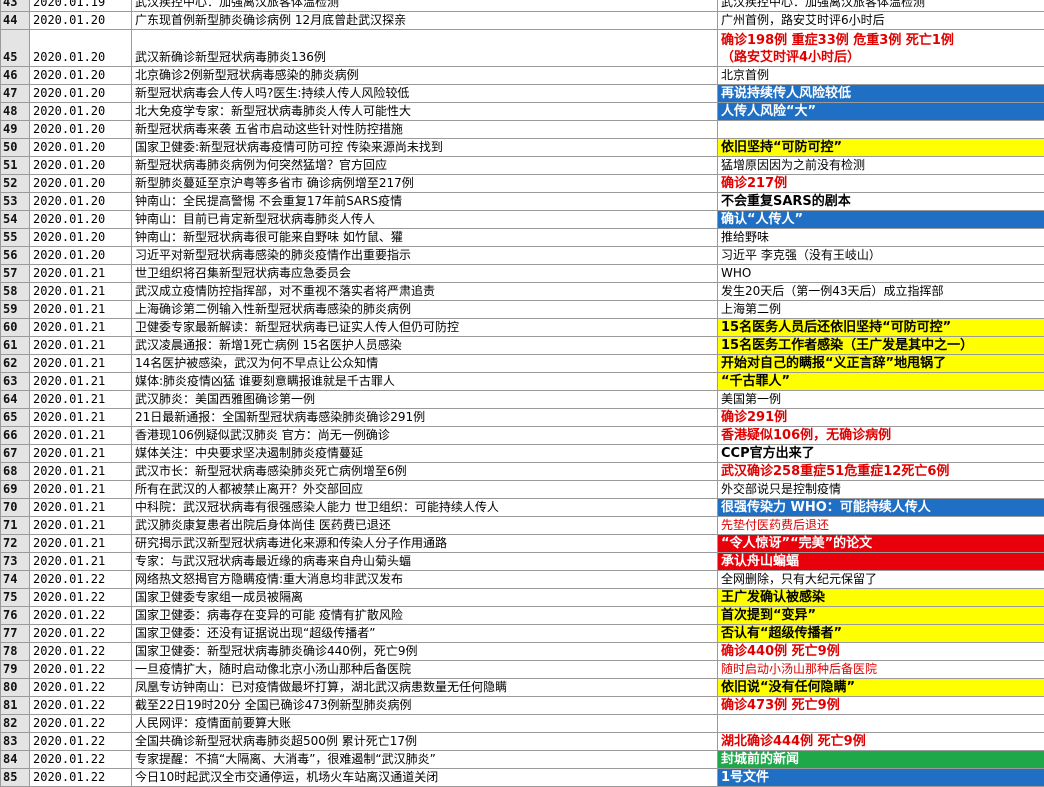  What do you see at coordinates (880, 6) in the screenshot?
I see `note-cell: 武汉疾控中心：加强离汉旅客体温检测` at bounding box center [880, 6].